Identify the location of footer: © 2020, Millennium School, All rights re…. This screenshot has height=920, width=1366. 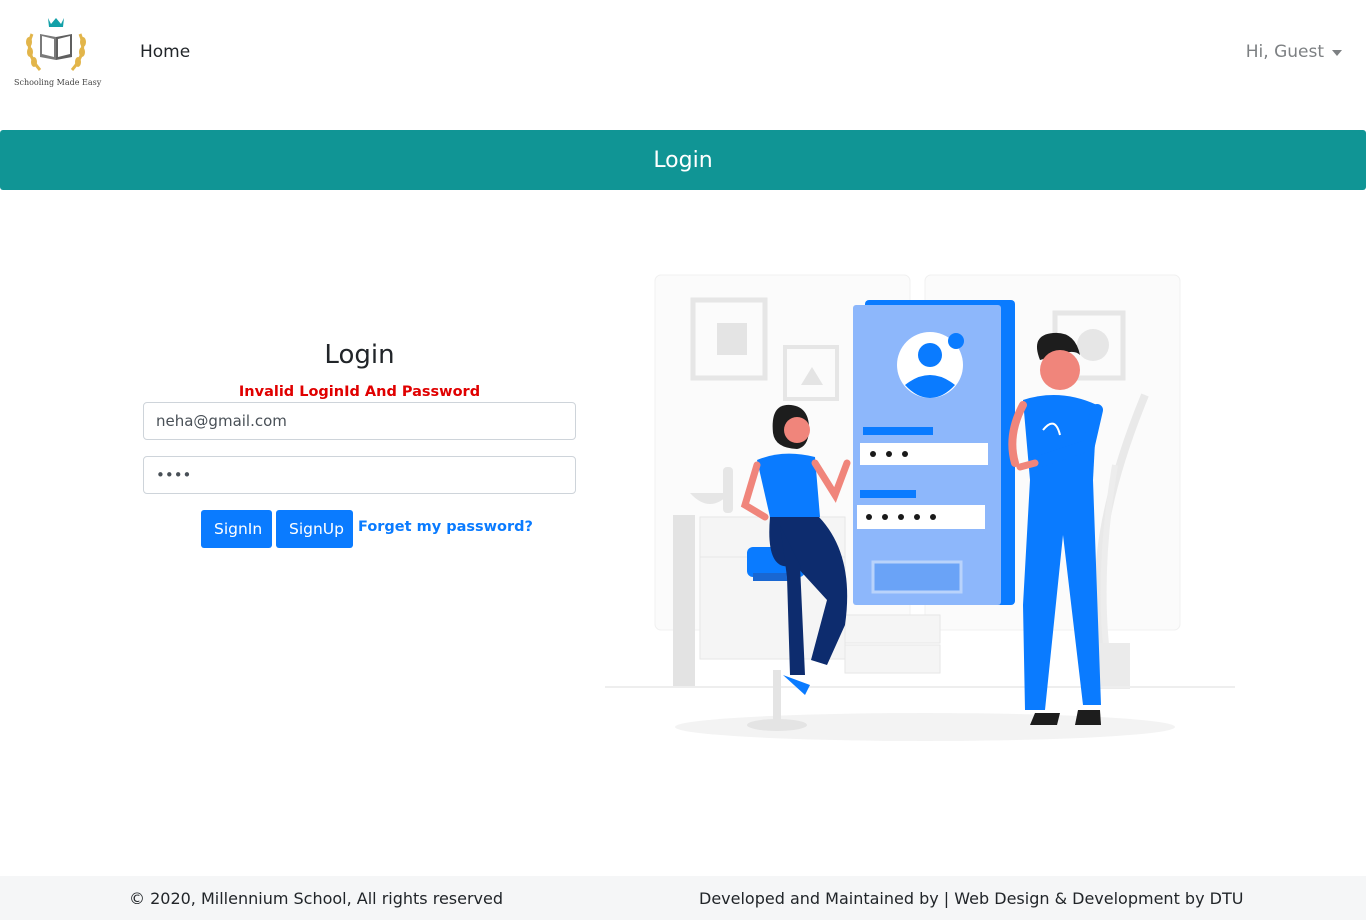
(683, 898).